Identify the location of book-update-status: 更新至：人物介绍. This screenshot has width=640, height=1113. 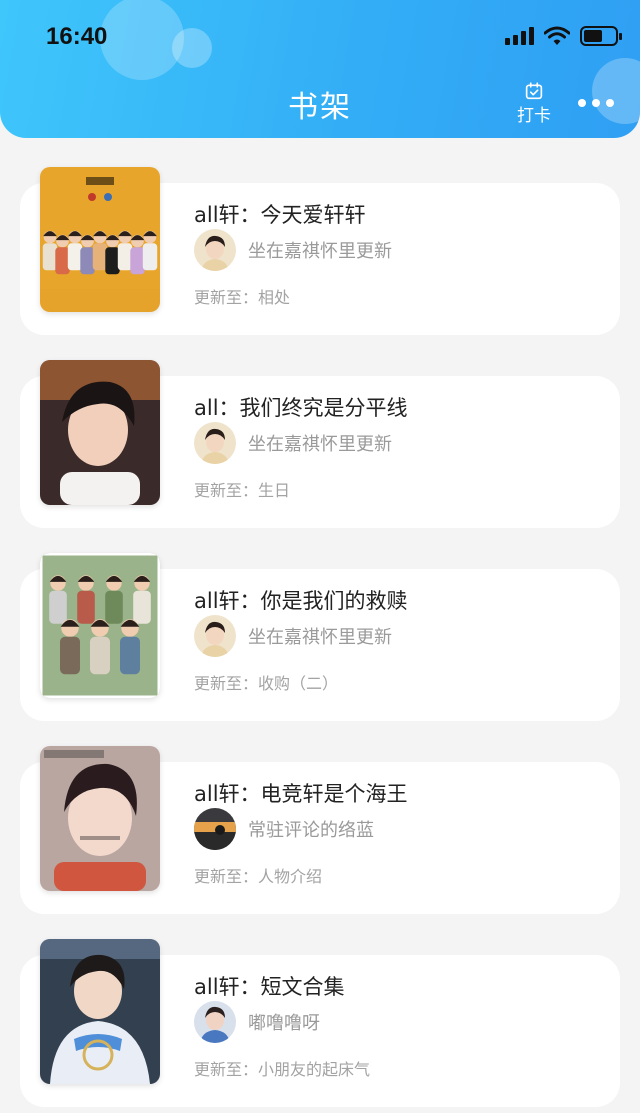
(258, 876).